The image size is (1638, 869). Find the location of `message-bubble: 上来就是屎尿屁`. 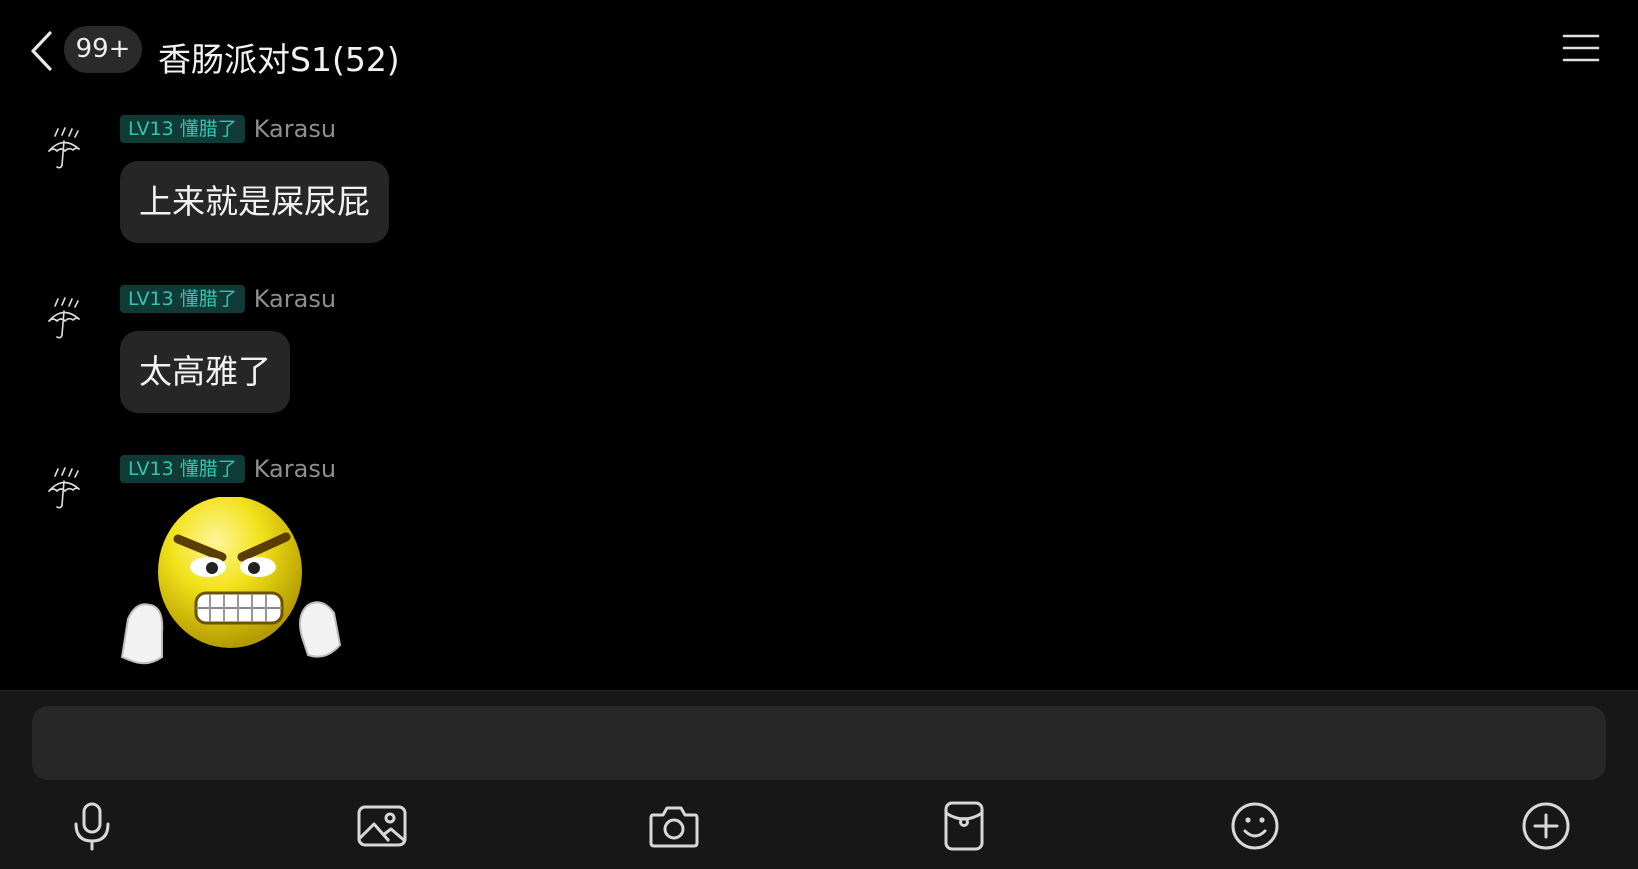

message-bubble: 上来就是屎尿屁 is located at coordinates (254, 202).